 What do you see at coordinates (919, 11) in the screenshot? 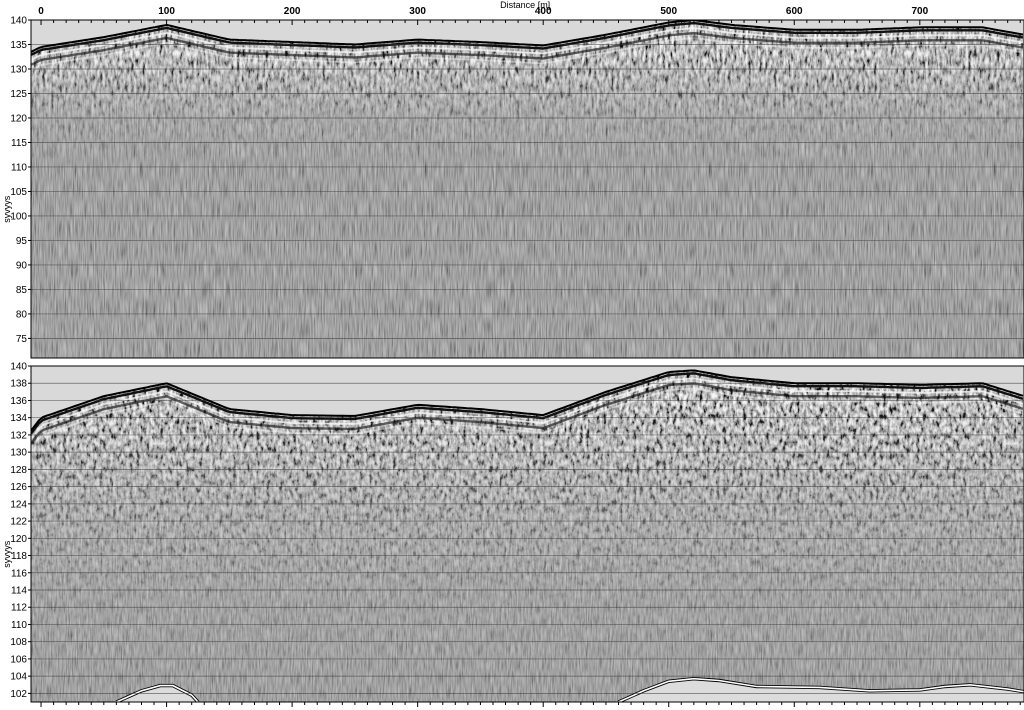
I see `xtick-label-700: 700` at bounding box center [919, 11].